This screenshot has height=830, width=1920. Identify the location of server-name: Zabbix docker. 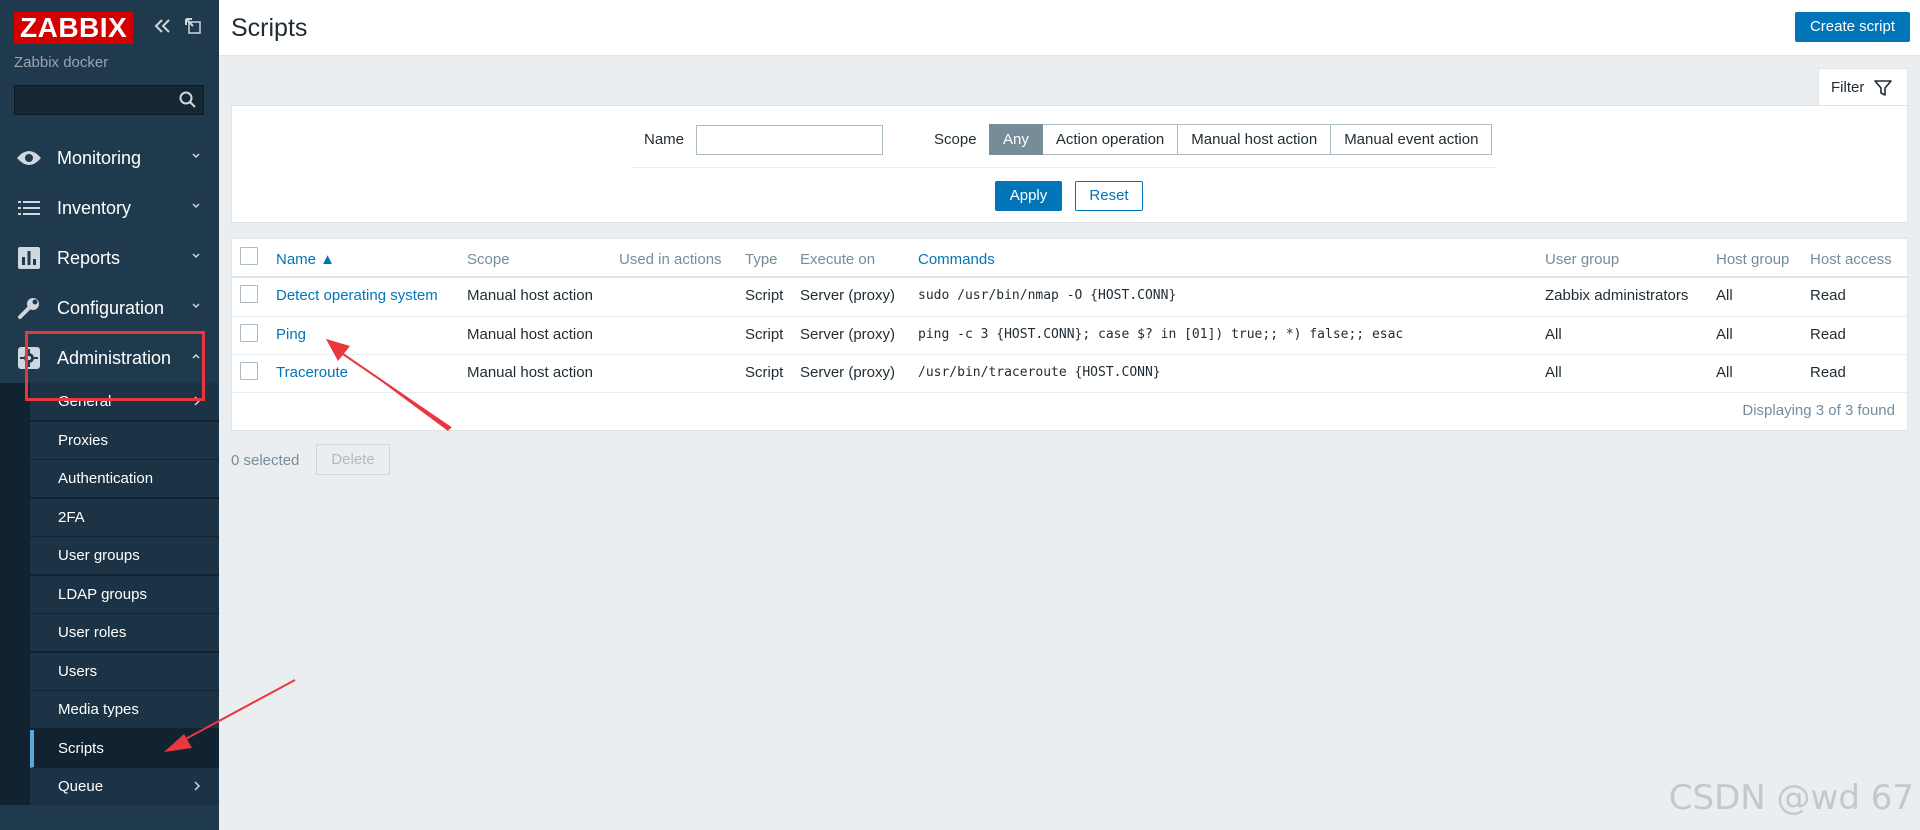
(61, 62).